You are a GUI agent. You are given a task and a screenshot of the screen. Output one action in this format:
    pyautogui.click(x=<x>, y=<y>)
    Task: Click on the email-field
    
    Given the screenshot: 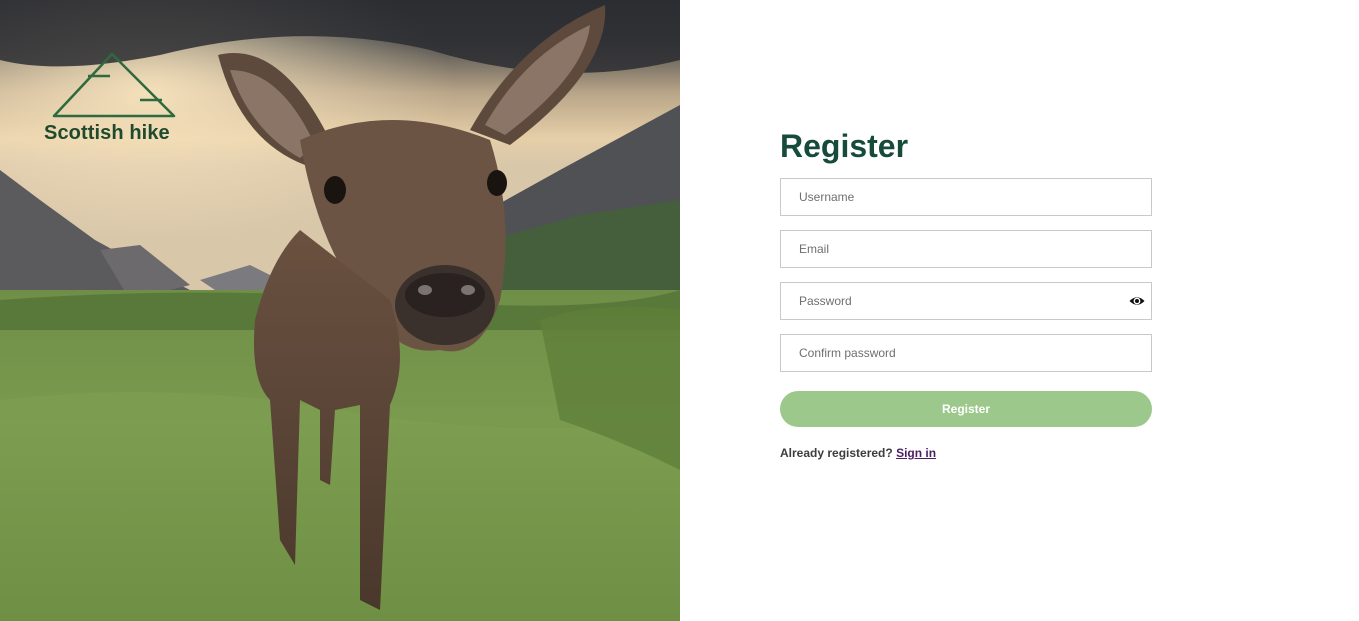 What is the action you would take?
    pyautogui.click(x=966, y=249)
    